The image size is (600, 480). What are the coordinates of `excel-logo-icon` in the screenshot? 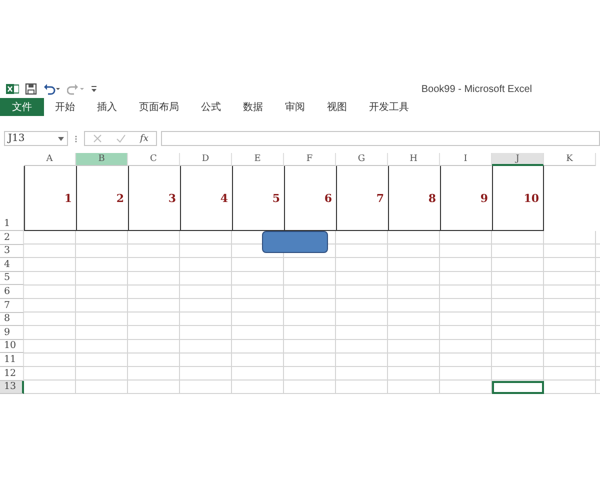 It's located at (12, 89).